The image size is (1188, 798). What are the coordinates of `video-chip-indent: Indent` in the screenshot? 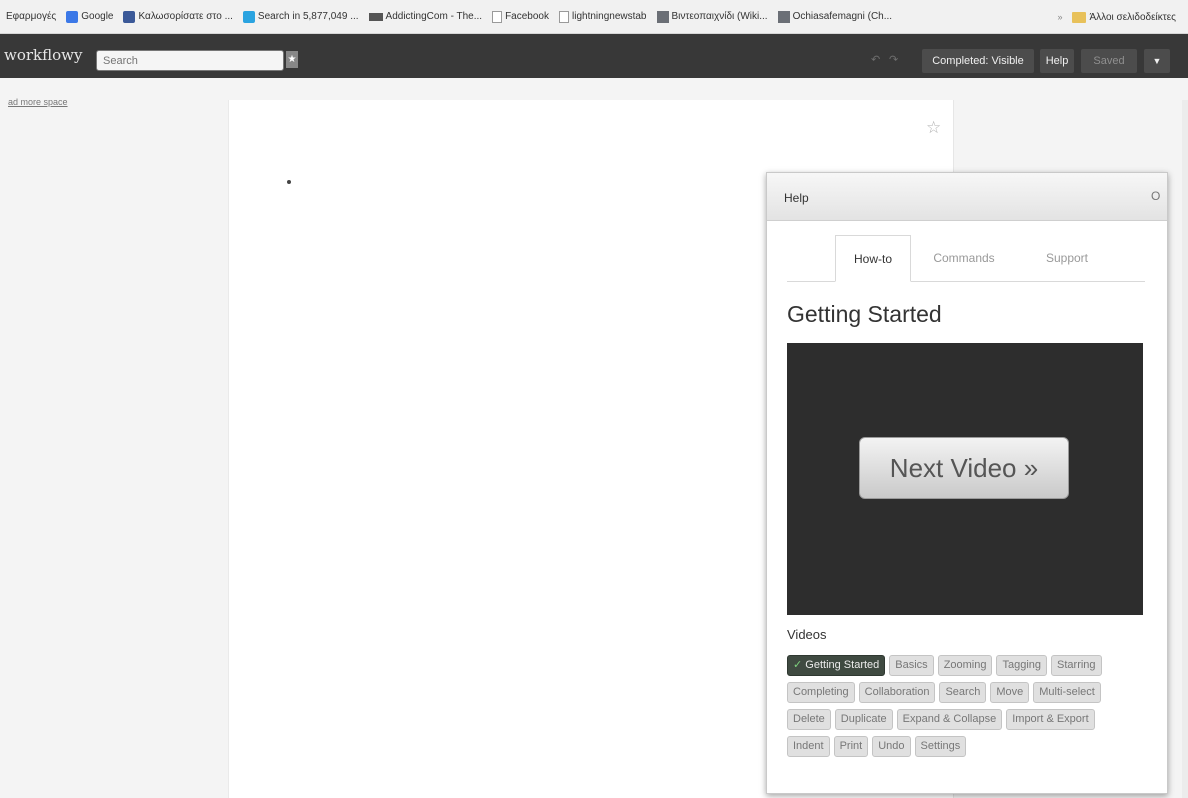 It's located at (808, 746).